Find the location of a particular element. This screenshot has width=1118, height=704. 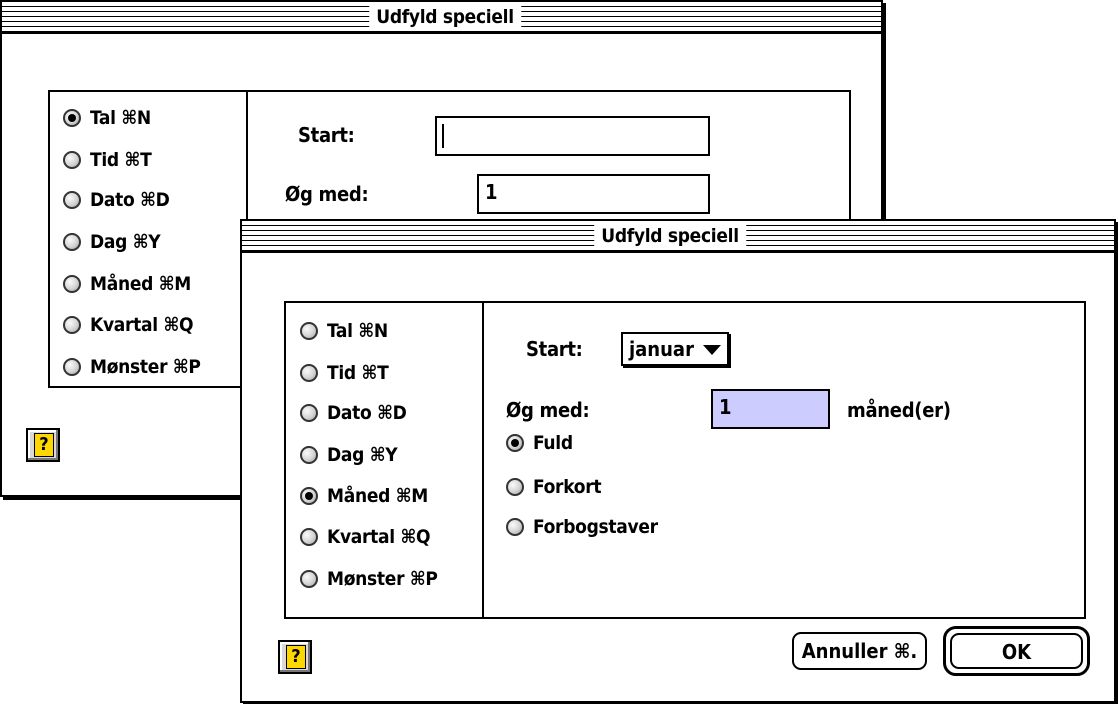

front-panel-divider is located at coordinates (483, 460).